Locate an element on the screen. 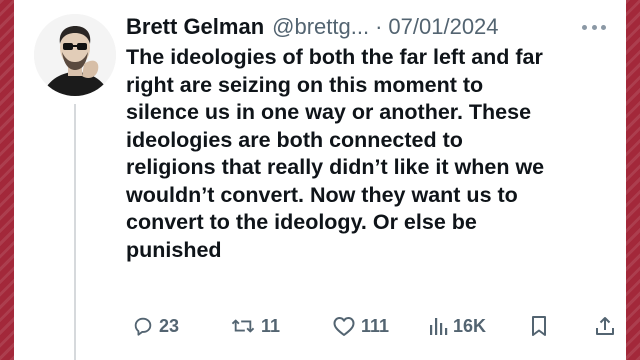 The image size is (640, 360). avatar-portrait is located at coordinates (75, 55).